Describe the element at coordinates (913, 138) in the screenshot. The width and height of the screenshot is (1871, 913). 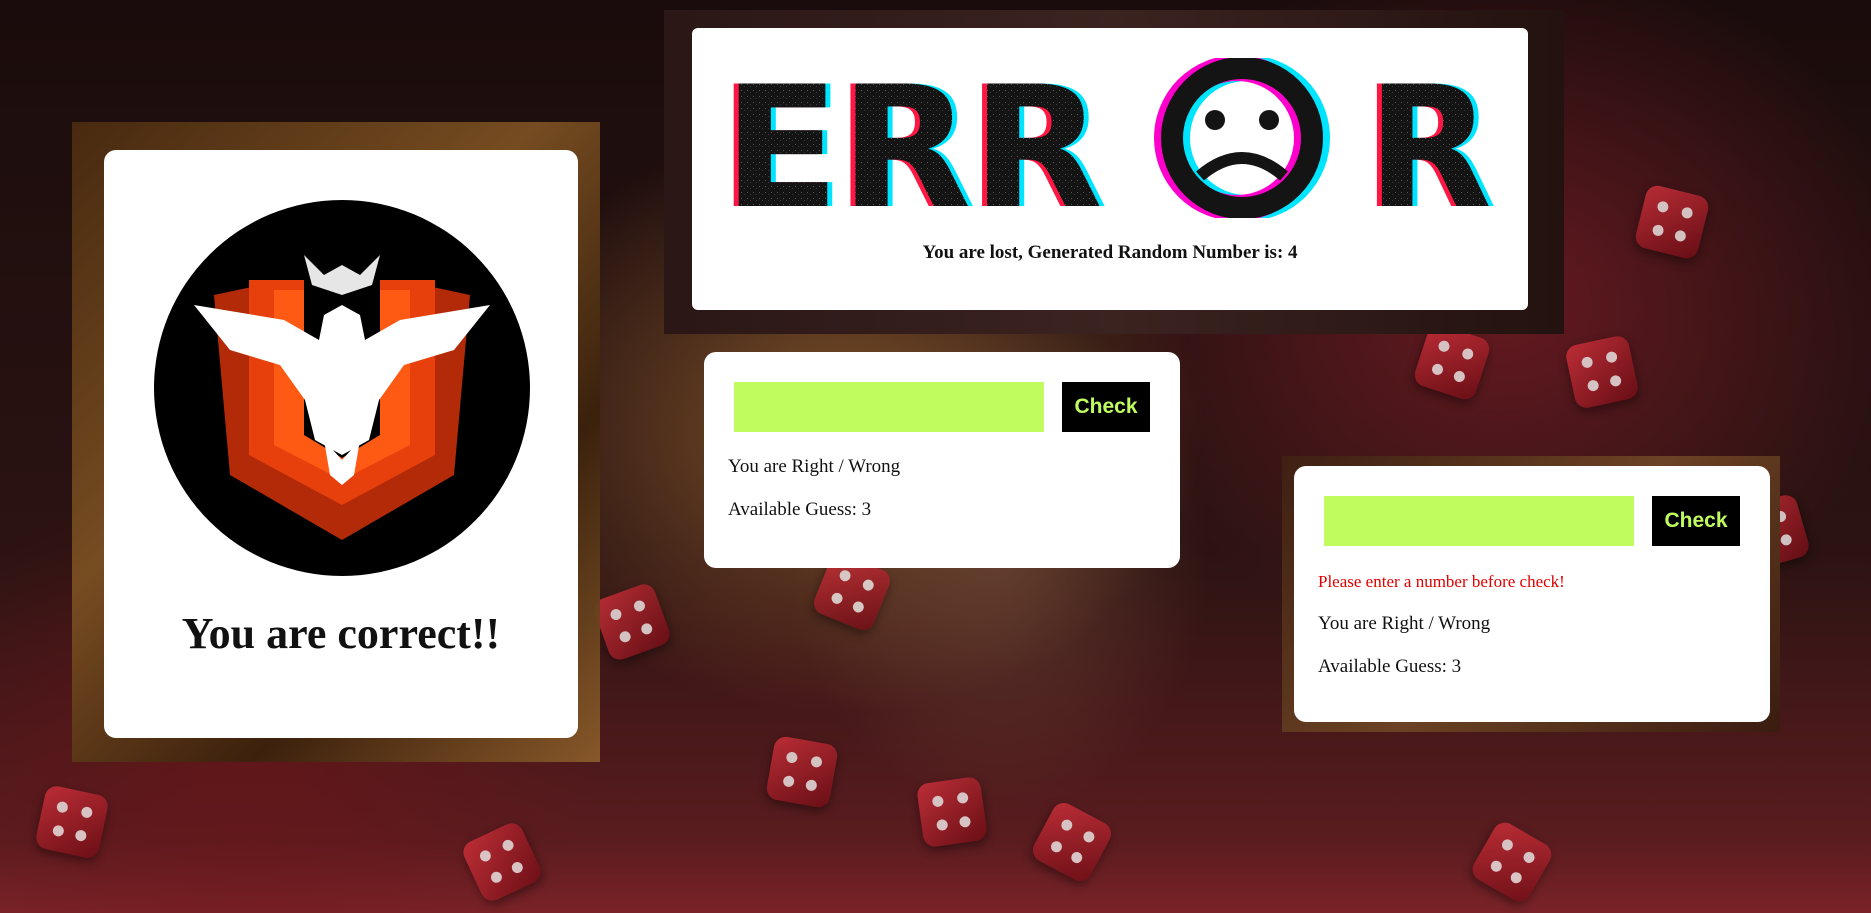
I see `error-word-main: ERR` at that location.